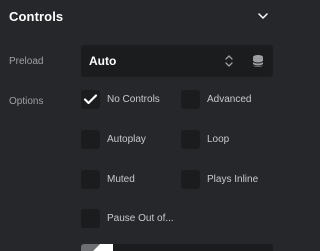 This screenshot has height=251, width=320. I want to click on option-plays-inline: Plays Inline, so click(231, 180).